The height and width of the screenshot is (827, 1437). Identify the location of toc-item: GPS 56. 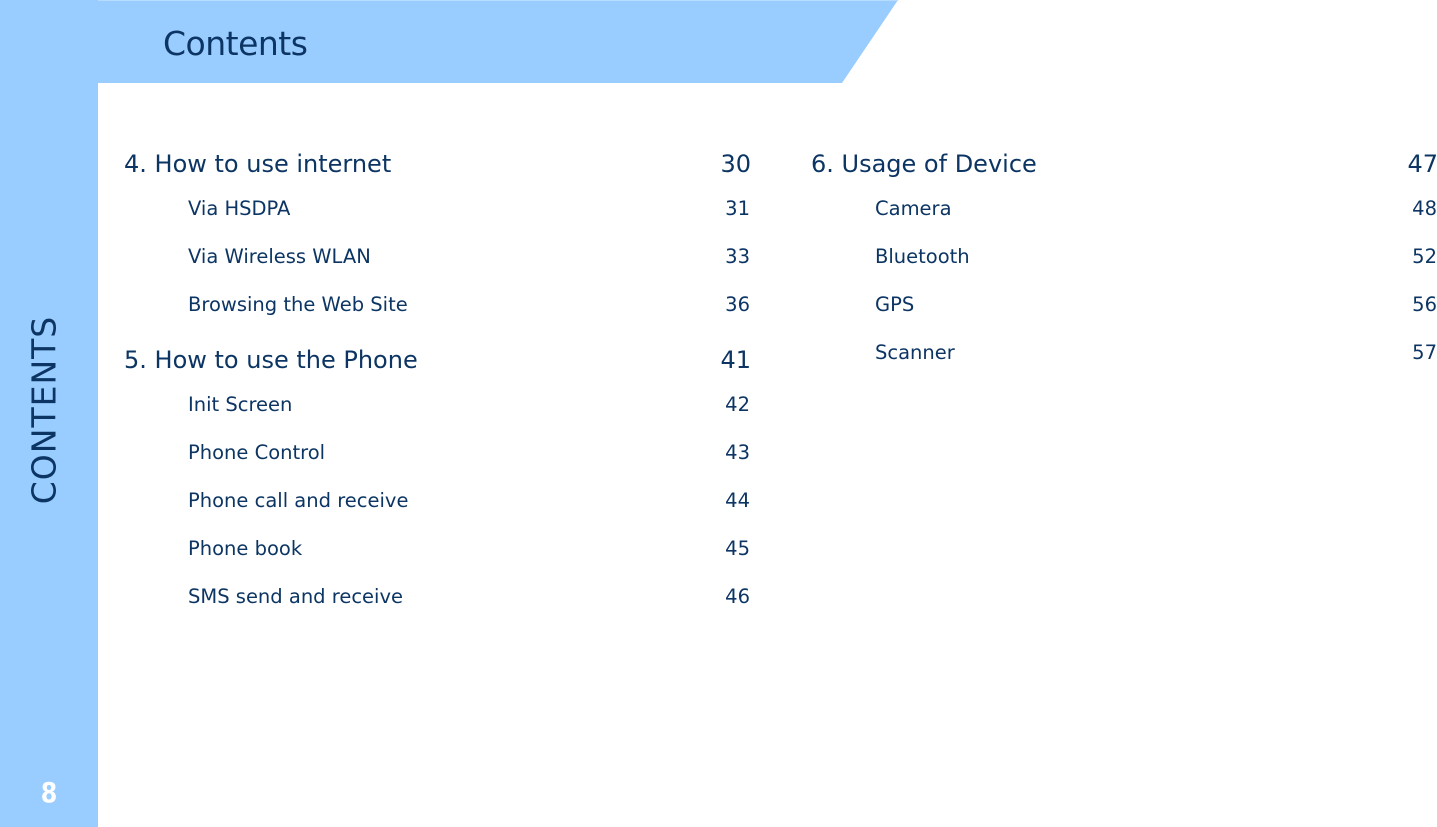
(1124, 314).